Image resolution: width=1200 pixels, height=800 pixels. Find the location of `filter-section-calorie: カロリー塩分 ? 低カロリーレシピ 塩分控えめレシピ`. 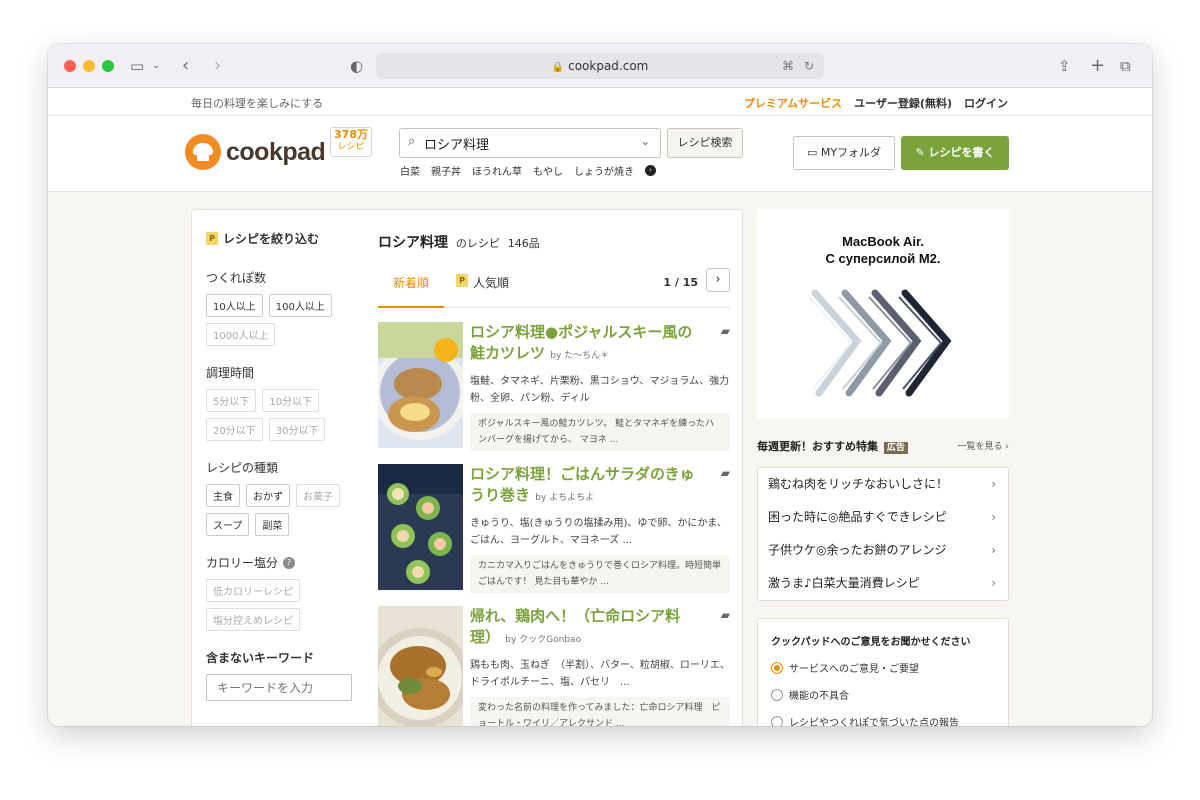

filter-section-calorie: カロリー塩分 ? 低カロリーレシピ 塩分控えめレシピ is located at coordinates (281, 592).